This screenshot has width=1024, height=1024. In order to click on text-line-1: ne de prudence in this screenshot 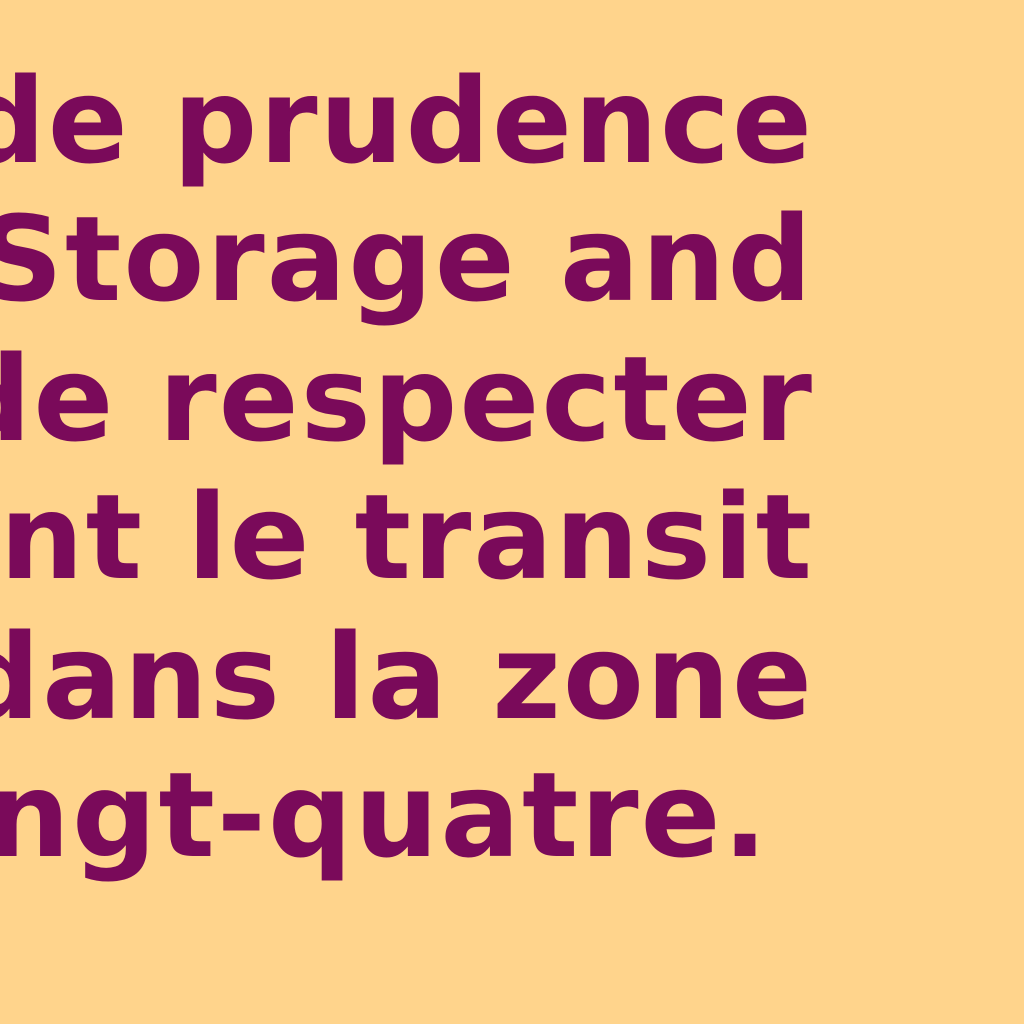, I will do `click(407, 121)`.